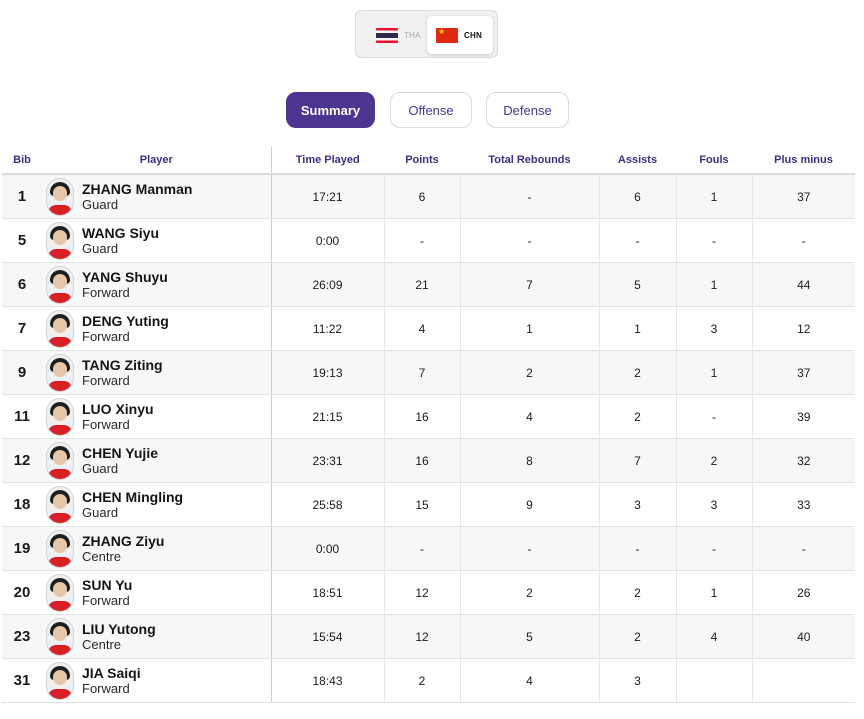 This screenshot has height=719, width=864. I want to click on tab-defense: Defense, so click(527, 110).